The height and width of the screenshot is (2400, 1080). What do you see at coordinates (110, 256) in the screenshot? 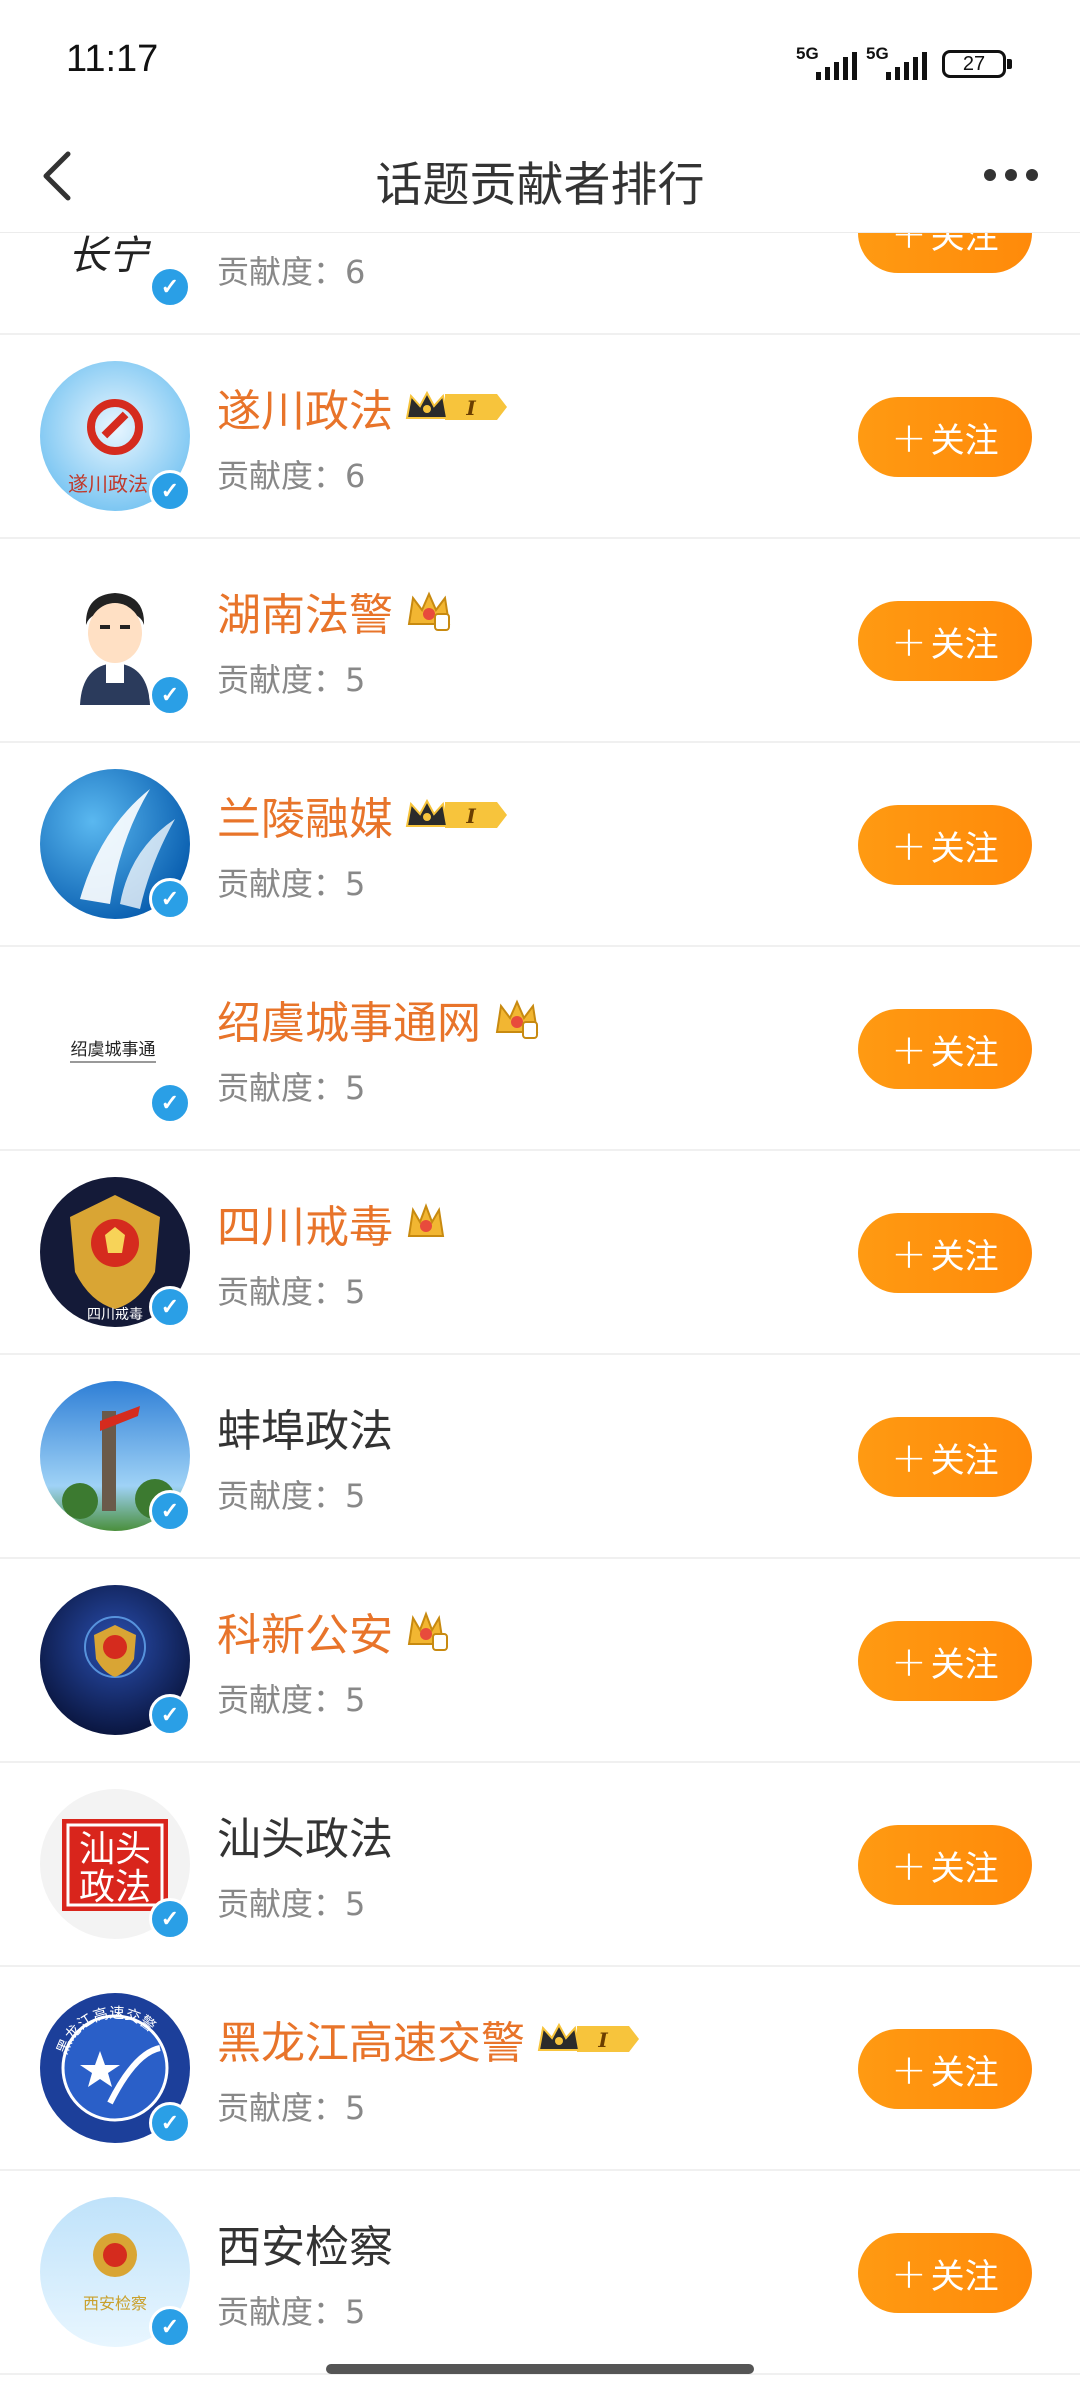
I see `avatar-text: 长宁` at bounding box center [110, 256].